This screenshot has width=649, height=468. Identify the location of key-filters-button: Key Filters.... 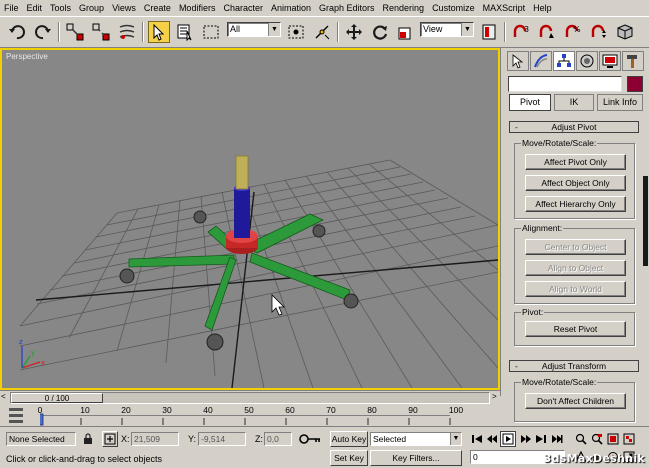
(416, 458).